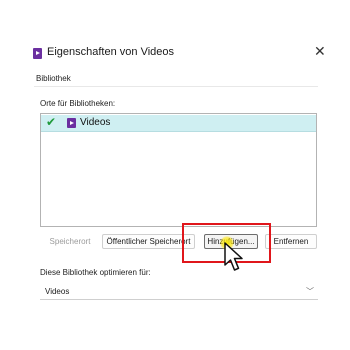  What do you see at coordinates (320, 51) in the screenshot?
I see `close-icon: ✕` at bounding box center [320, 51].